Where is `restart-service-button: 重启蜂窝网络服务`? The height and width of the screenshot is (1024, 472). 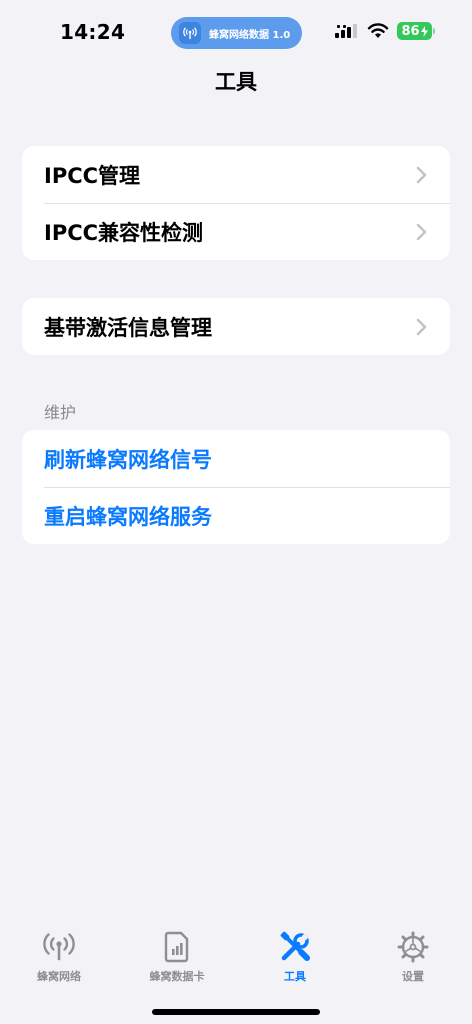
restart-service-button: 重启蜂窝网络服务 is located at coordinates (236, 515).